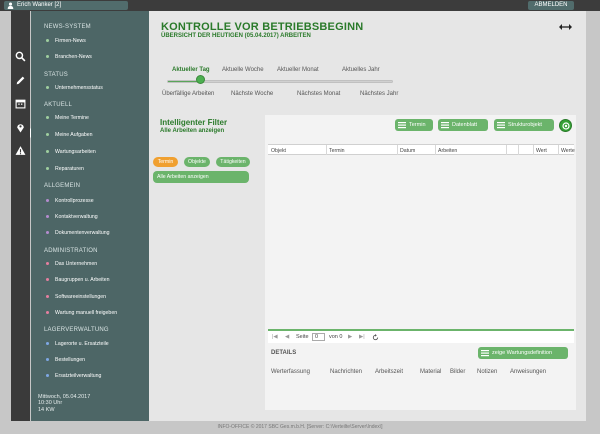 The height and width of the screenshot is (434, 600). Describe the element at coordinates (463, 125) in the screenshot. I see `datenblatt-button: Datenblatt` at that location.